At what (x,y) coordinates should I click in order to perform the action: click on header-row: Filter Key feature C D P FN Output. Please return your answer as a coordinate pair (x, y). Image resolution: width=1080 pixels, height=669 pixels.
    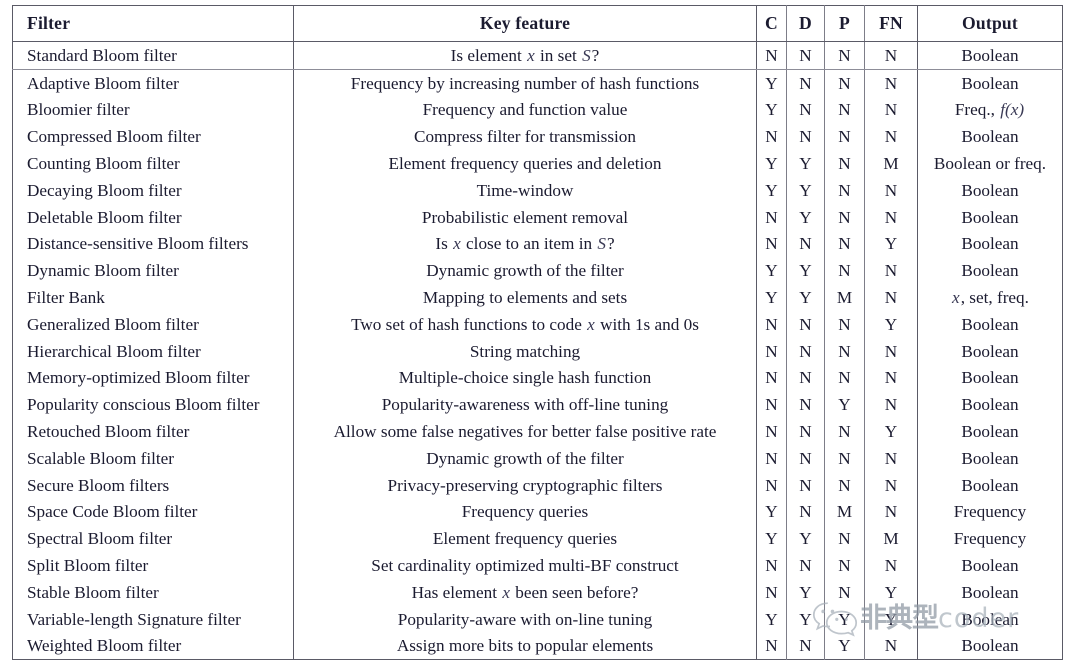
    Looking at the image, I should click on (537, 23).